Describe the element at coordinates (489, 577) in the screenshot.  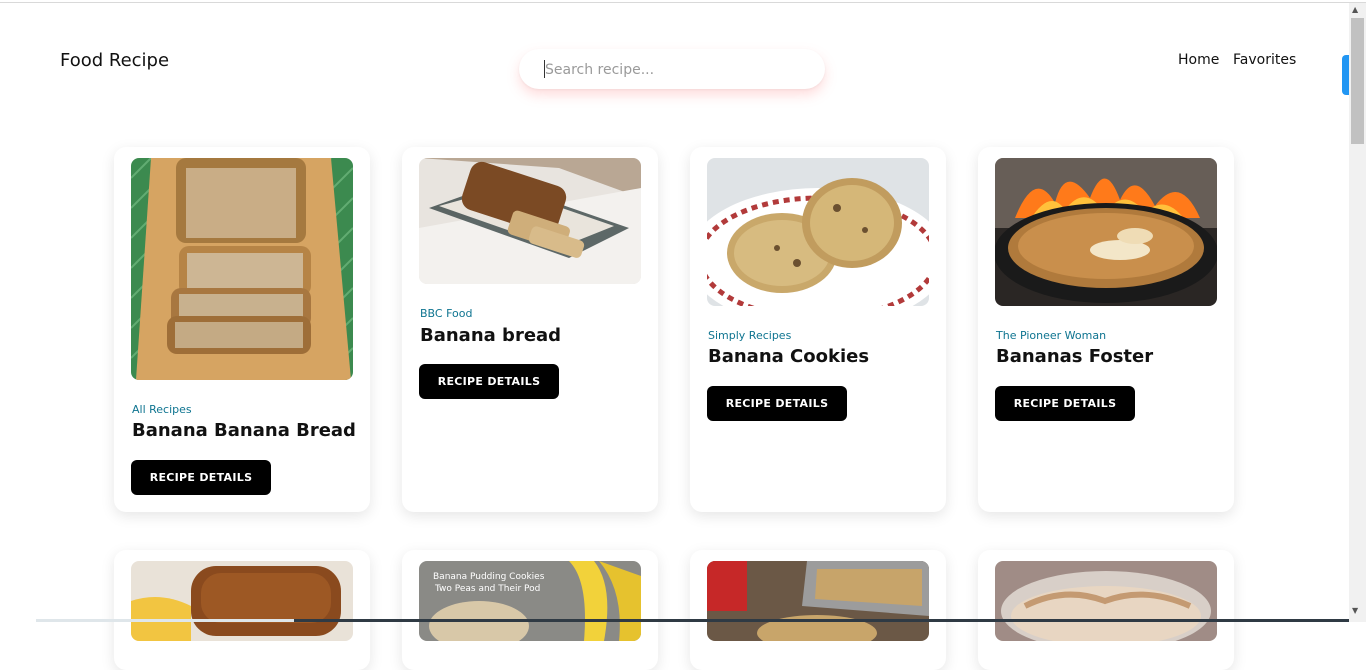
I see `image-overlay-text: Banana Pudding Cookies` at that location.